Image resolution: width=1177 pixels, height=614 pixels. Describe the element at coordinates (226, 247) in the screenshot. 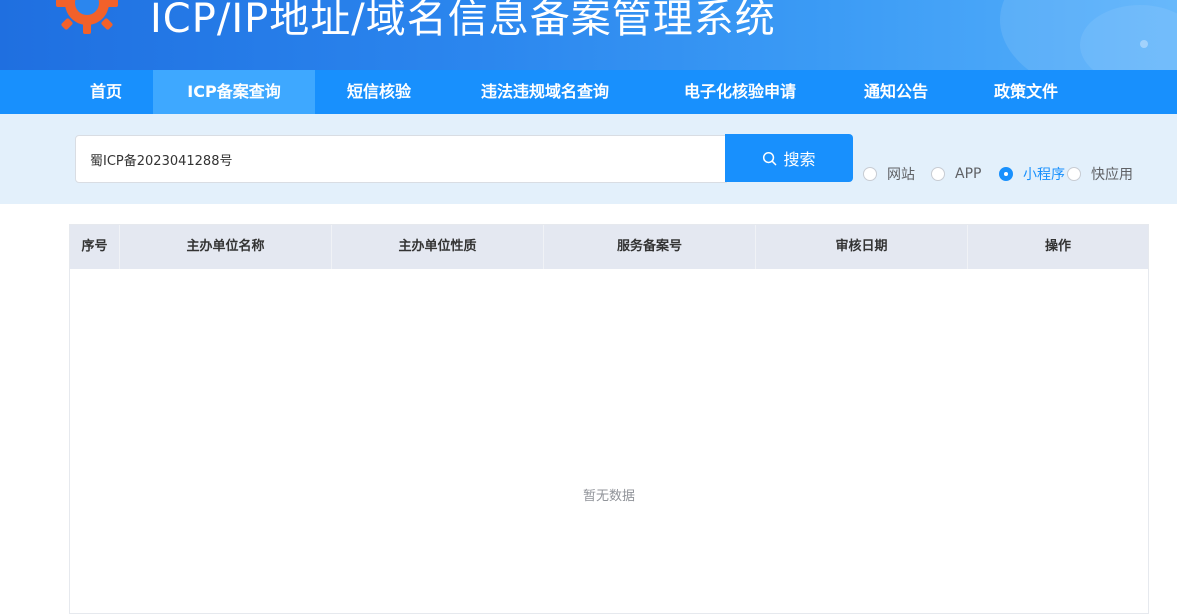

I see `column-header-sponsor-name: 主办单位名称` at that location.